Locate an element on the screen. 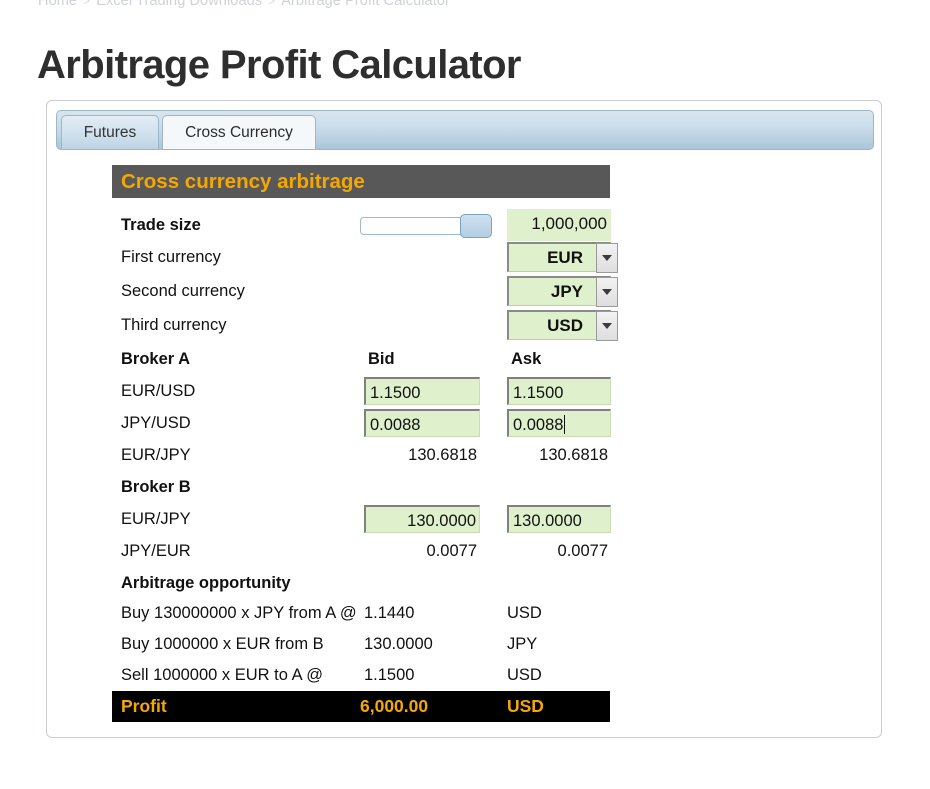 Image resolution: width=930 pixels, height=789 pixels. broker-a-title: Broker A is located at coordinates (156, 359).